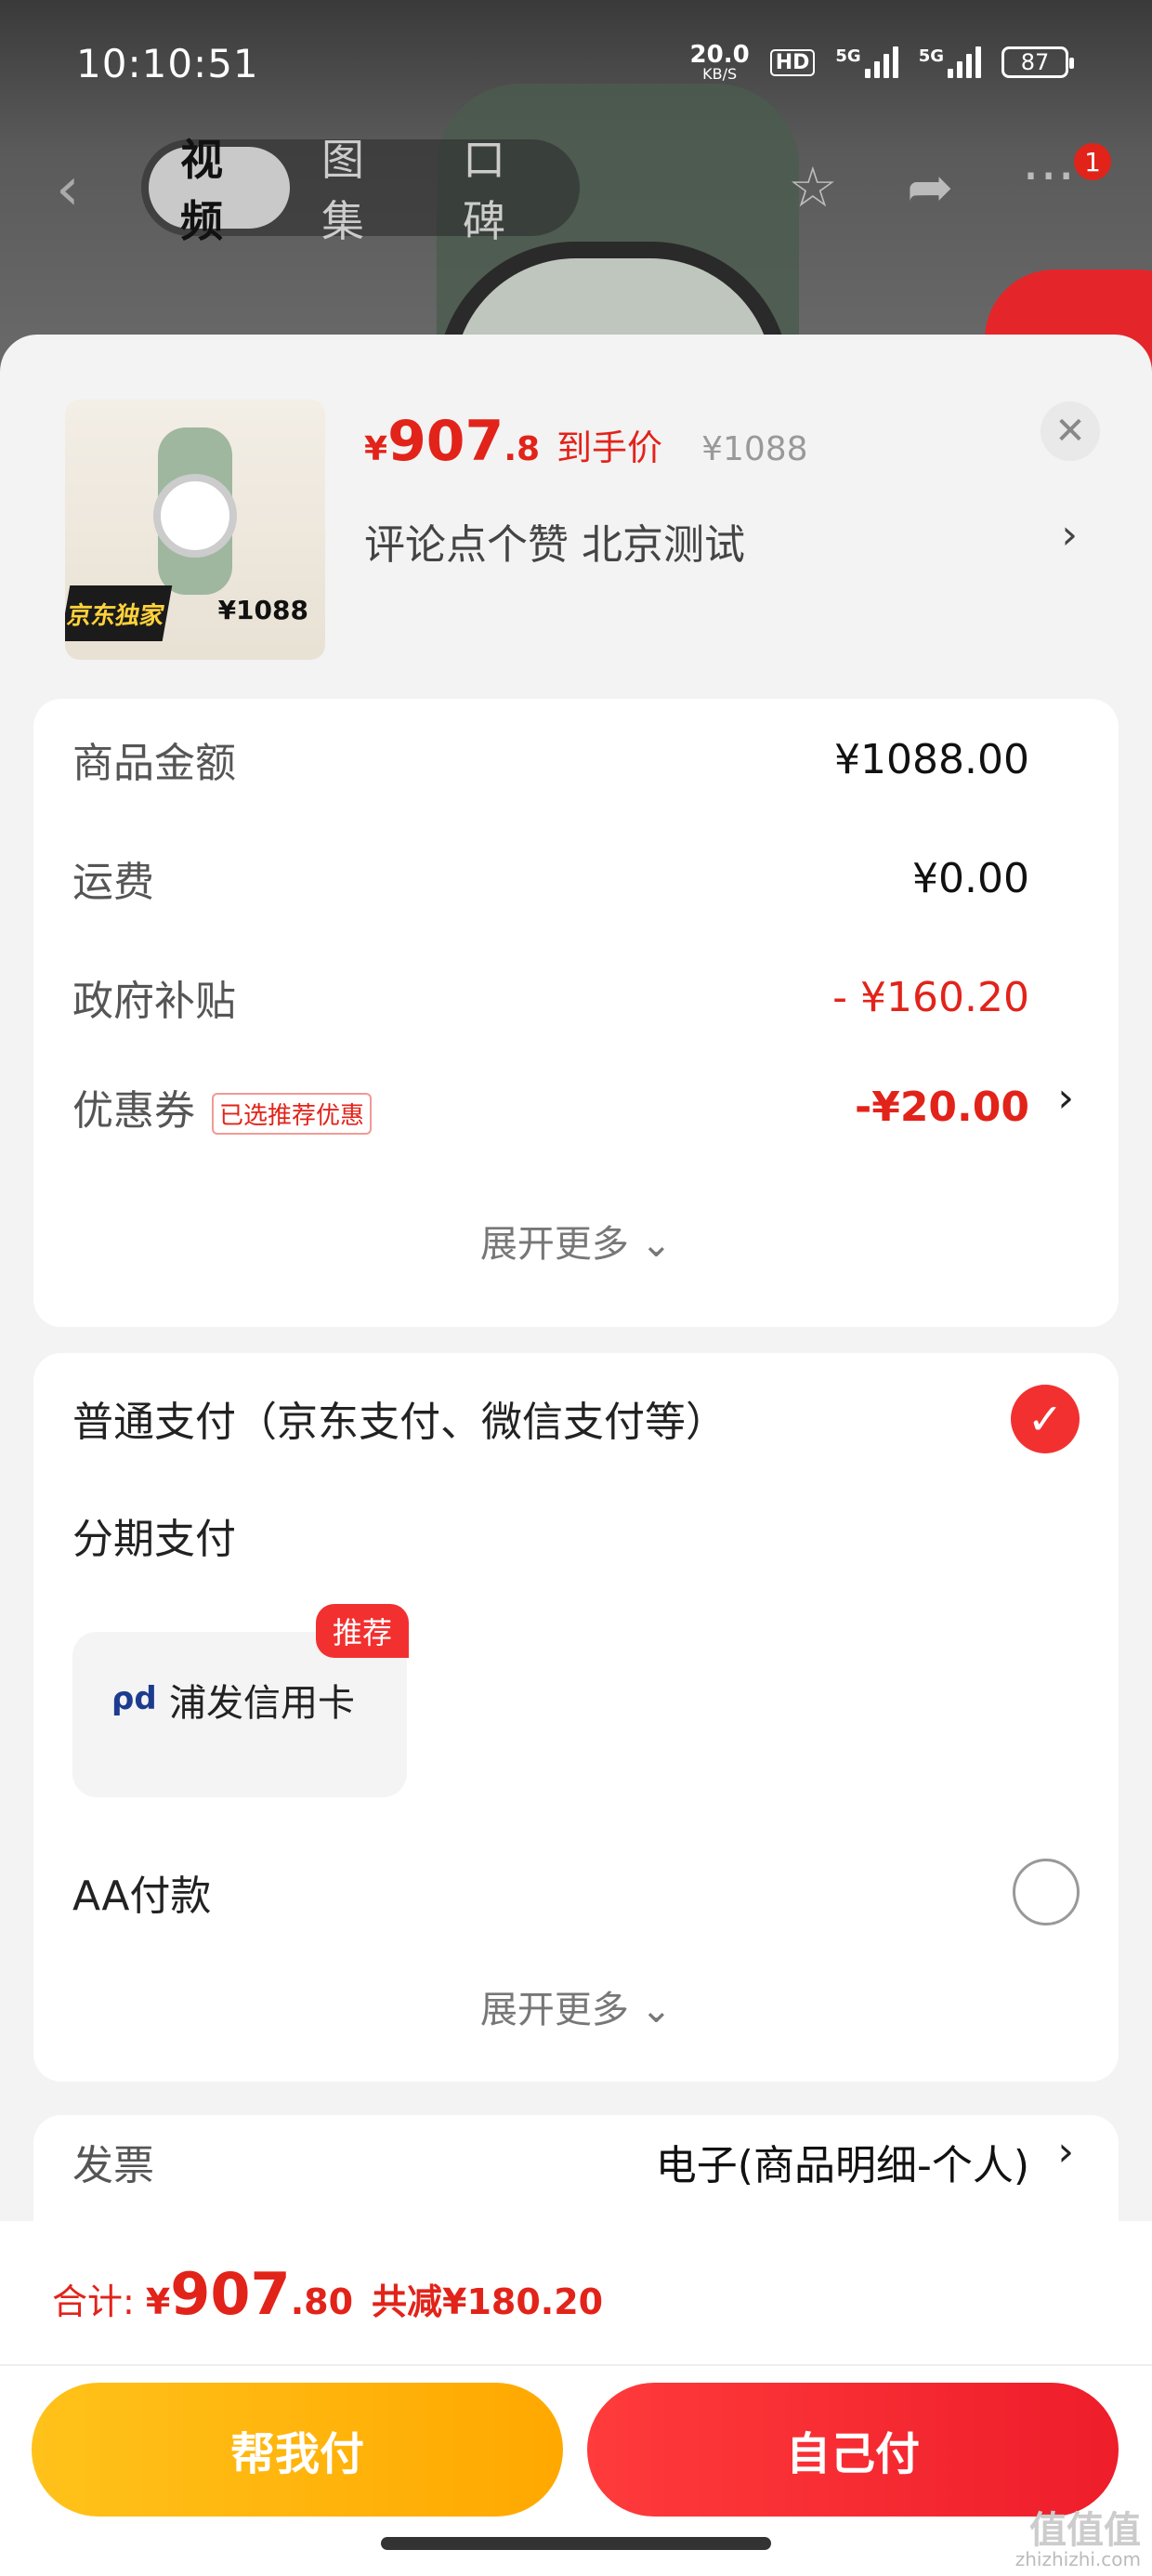 The image size is (1152, 2576). I want to click on fee-row-goods: 商品金额 ¥1088.00, so click(550, 761).